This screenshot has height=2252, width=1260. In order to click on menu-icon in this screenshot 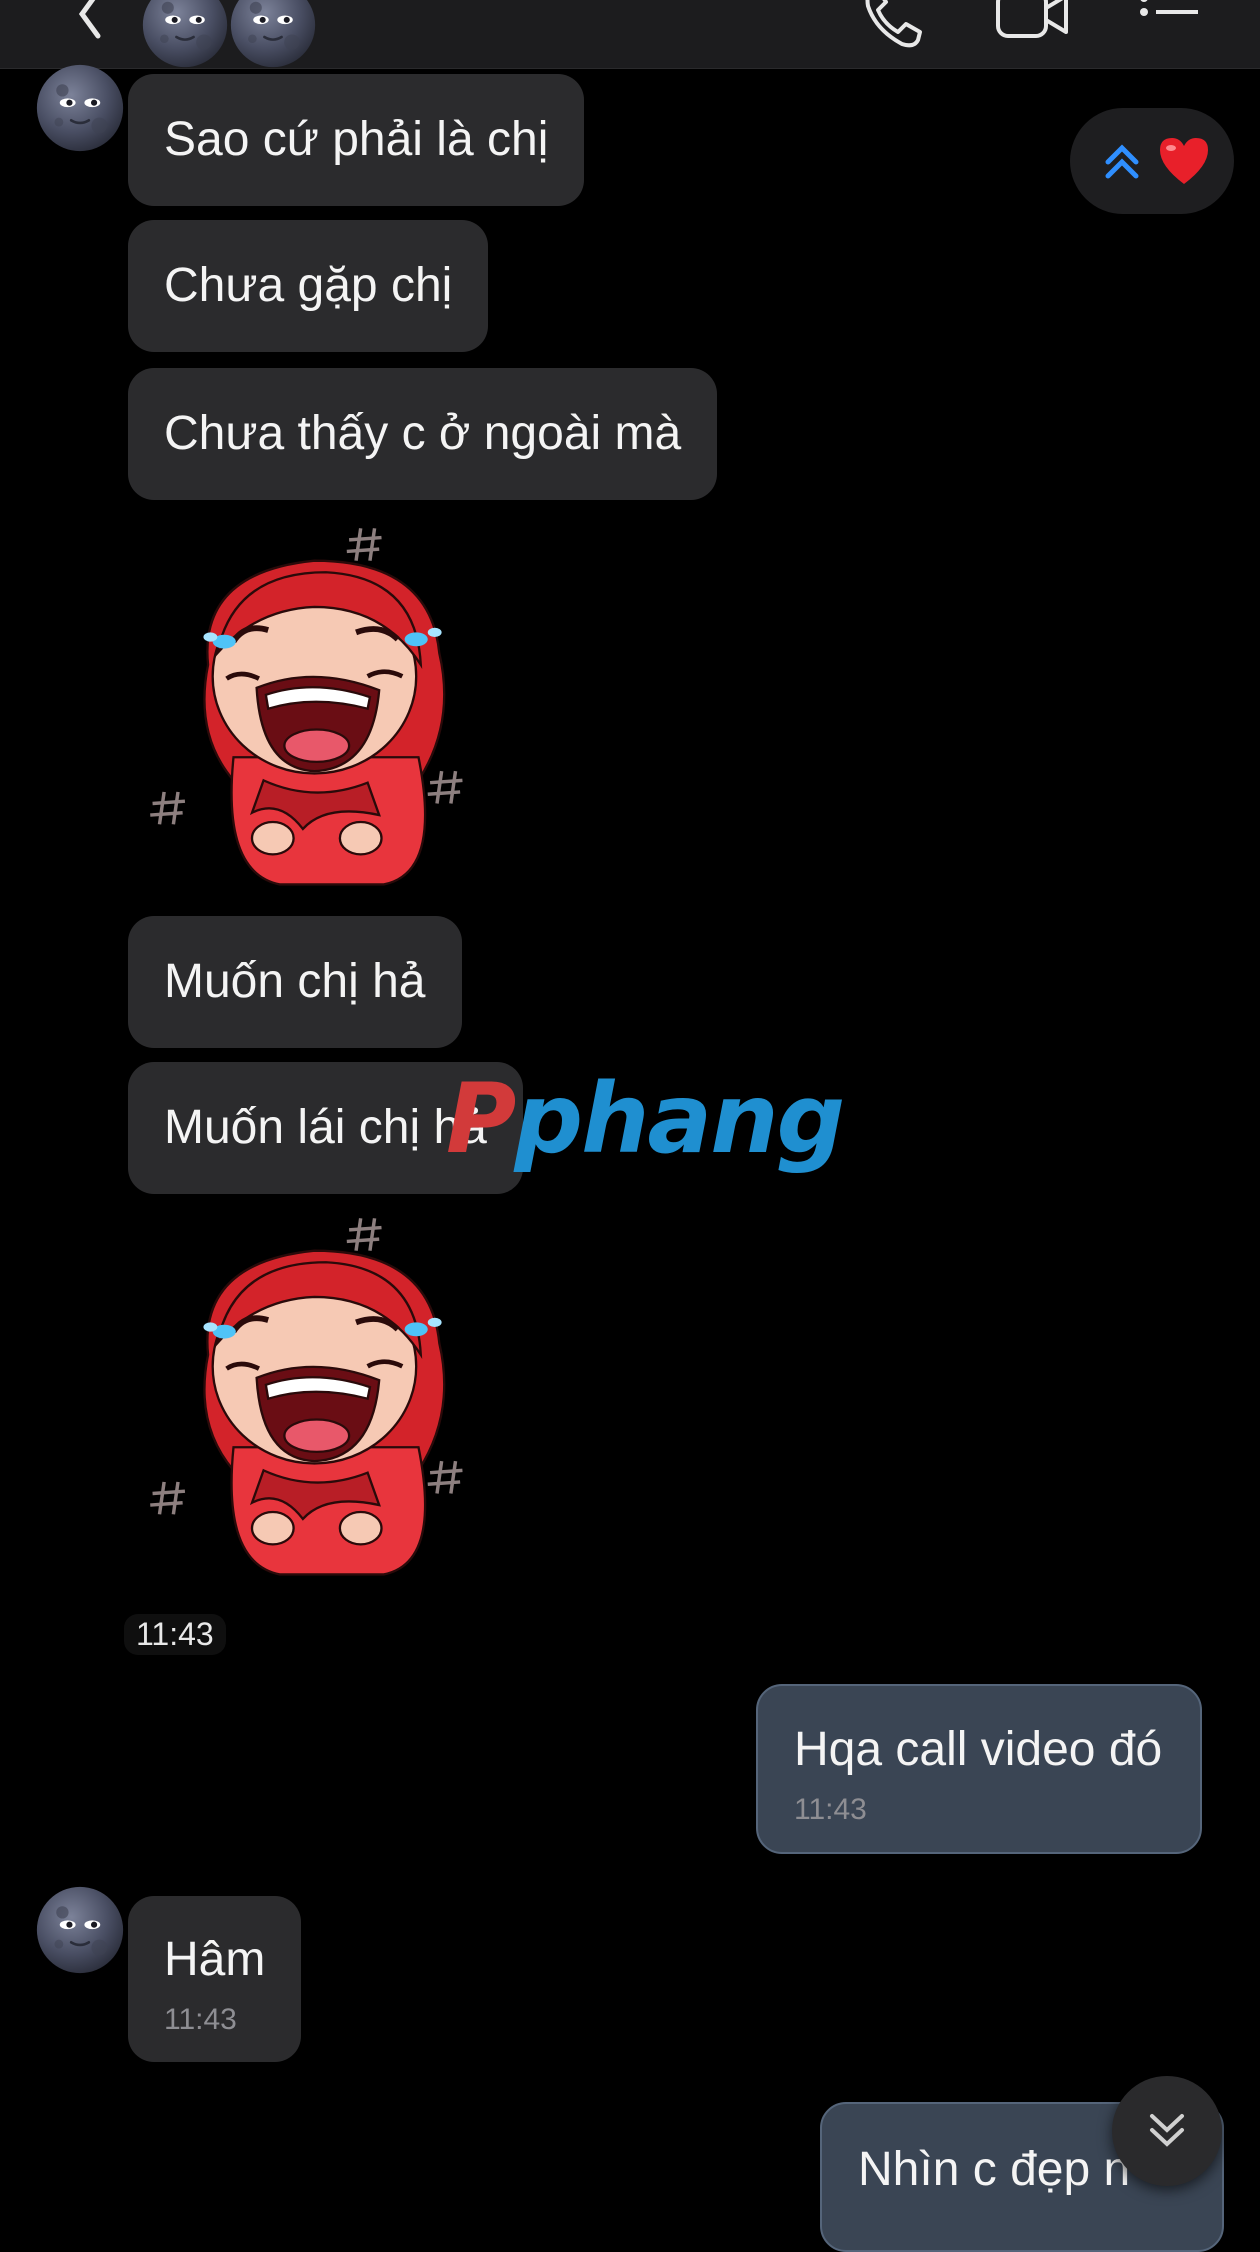, I will do `click(1170, 21)`.